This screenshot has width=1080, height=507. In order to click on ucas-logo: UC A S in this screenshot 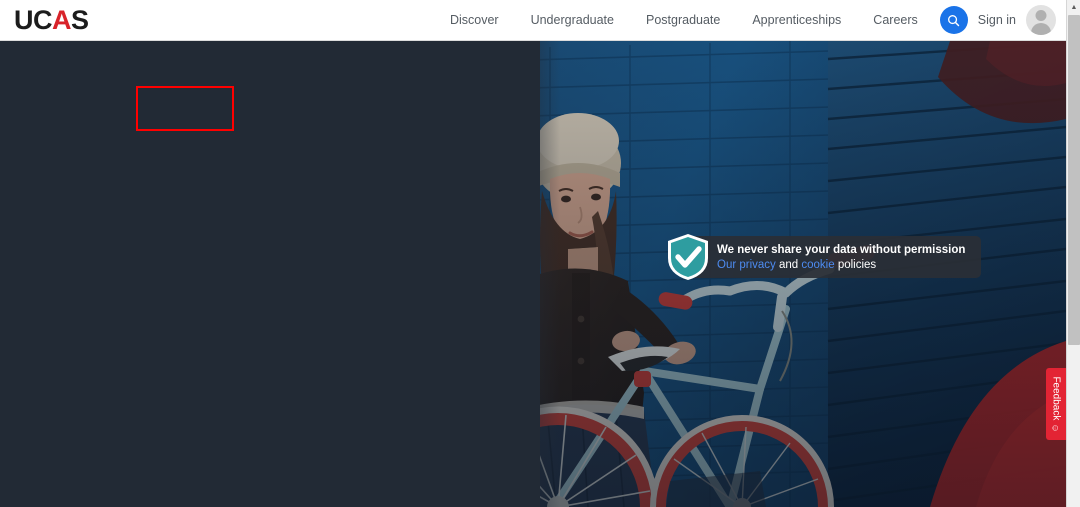, I will do `click(51, 19)`.